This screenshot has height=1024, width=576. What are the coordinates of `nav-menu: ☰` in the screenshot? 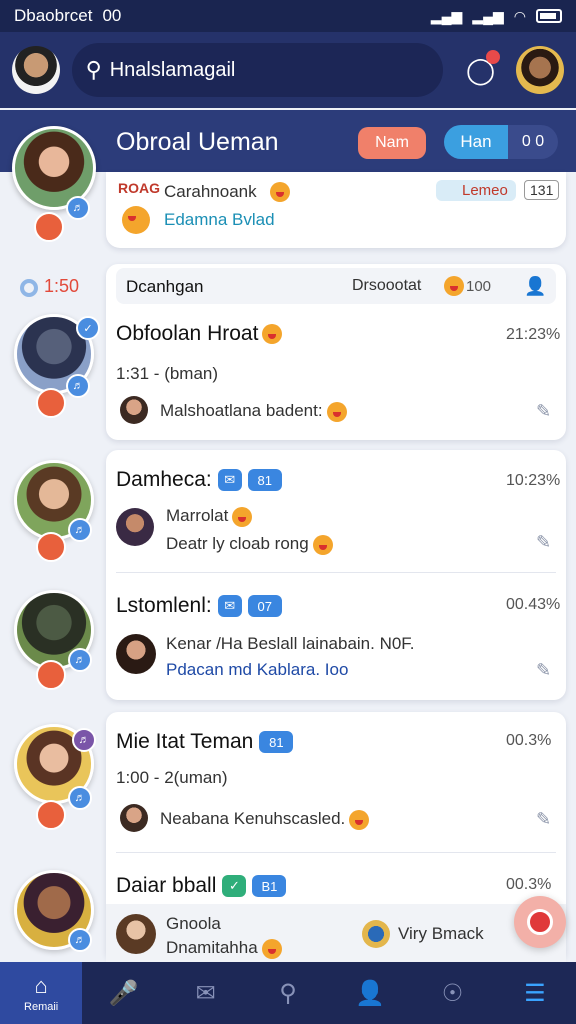 It's located at (535, 993).